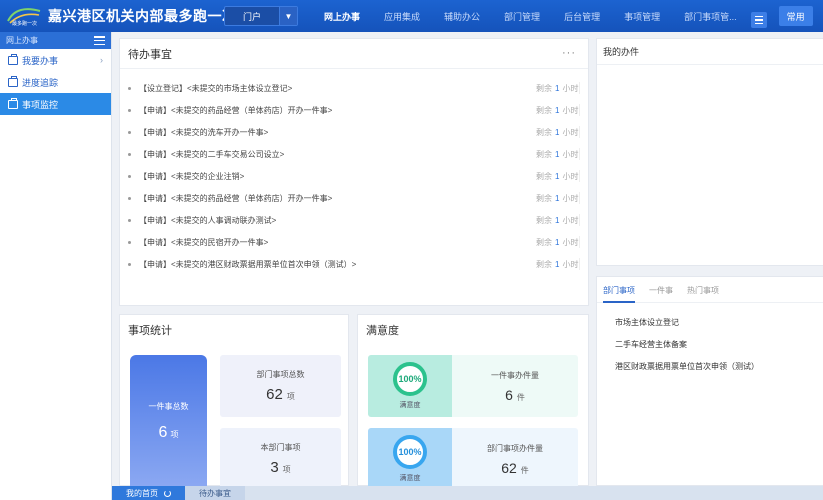 The height and width of the screenshot is (500, 823). I want to click on todo-item: 【设立登记】<未提交的市场主体设立登记> 剩余 1 小时, so click(354, 88).